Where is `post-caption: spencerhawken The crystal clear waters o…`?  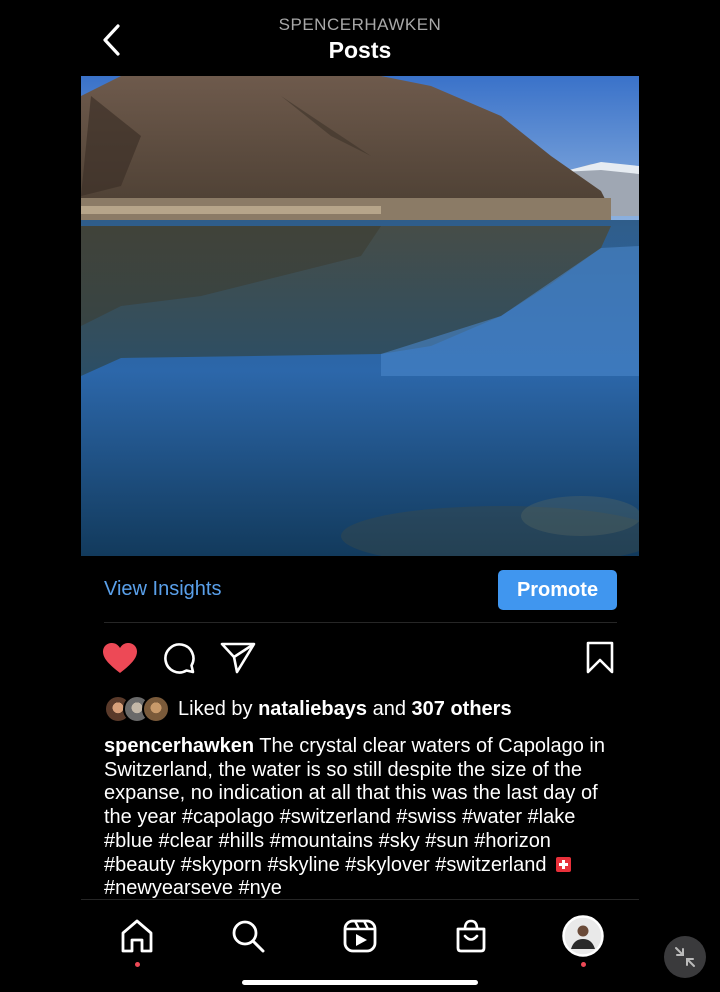
post-caption: spencerhawken The crystal clear waters o… is located at coordinates (364, 818).